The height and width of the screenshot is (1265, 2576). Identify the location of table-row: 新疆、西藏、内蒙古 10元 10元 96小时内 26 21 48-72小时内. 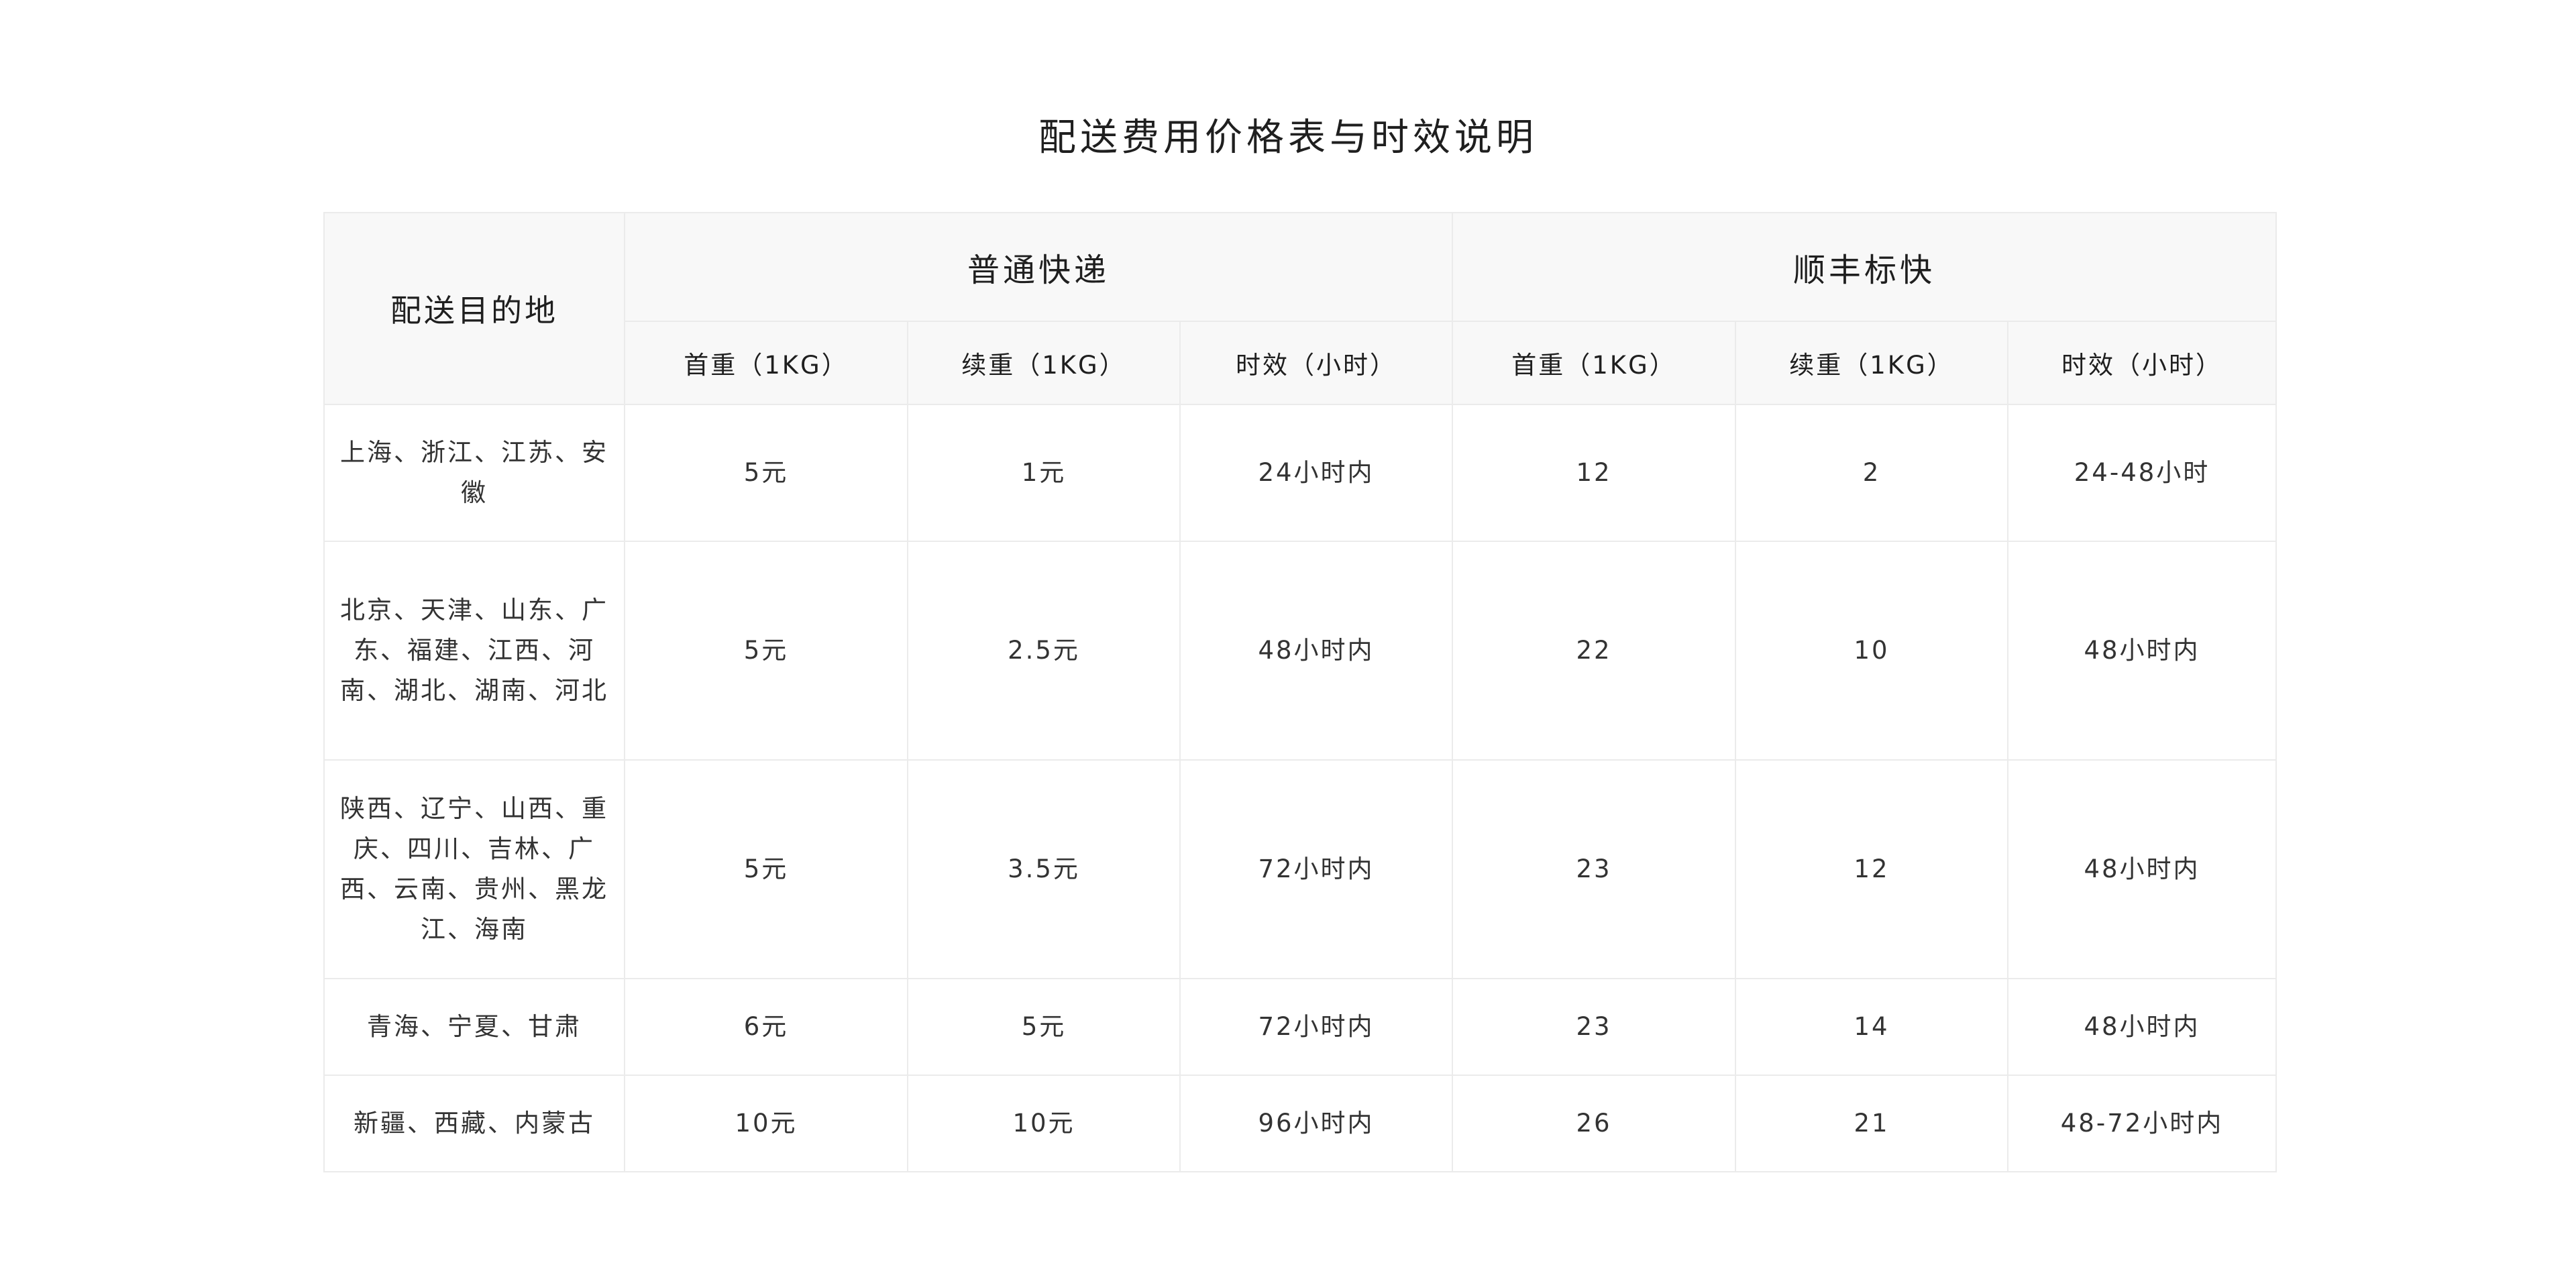
(1300, 1123).